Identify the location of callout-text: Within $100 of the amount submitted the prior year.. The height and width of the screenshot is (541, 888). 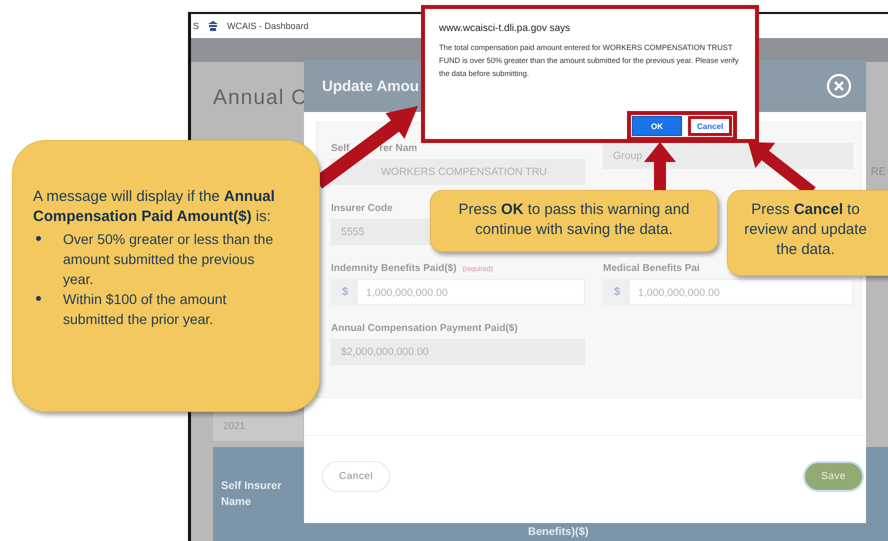
(145, 309).